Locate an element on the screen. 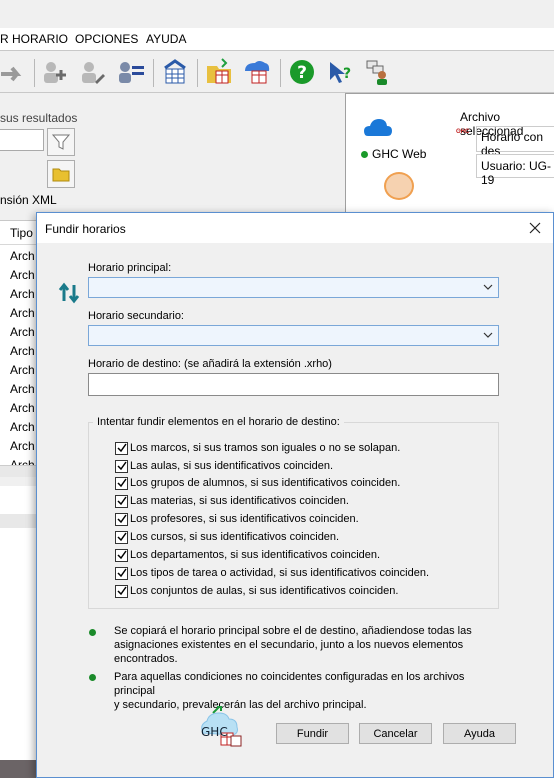 The width and height of the screenshot is (554, 778). calendar-icon is located at coordinates (175, 72).